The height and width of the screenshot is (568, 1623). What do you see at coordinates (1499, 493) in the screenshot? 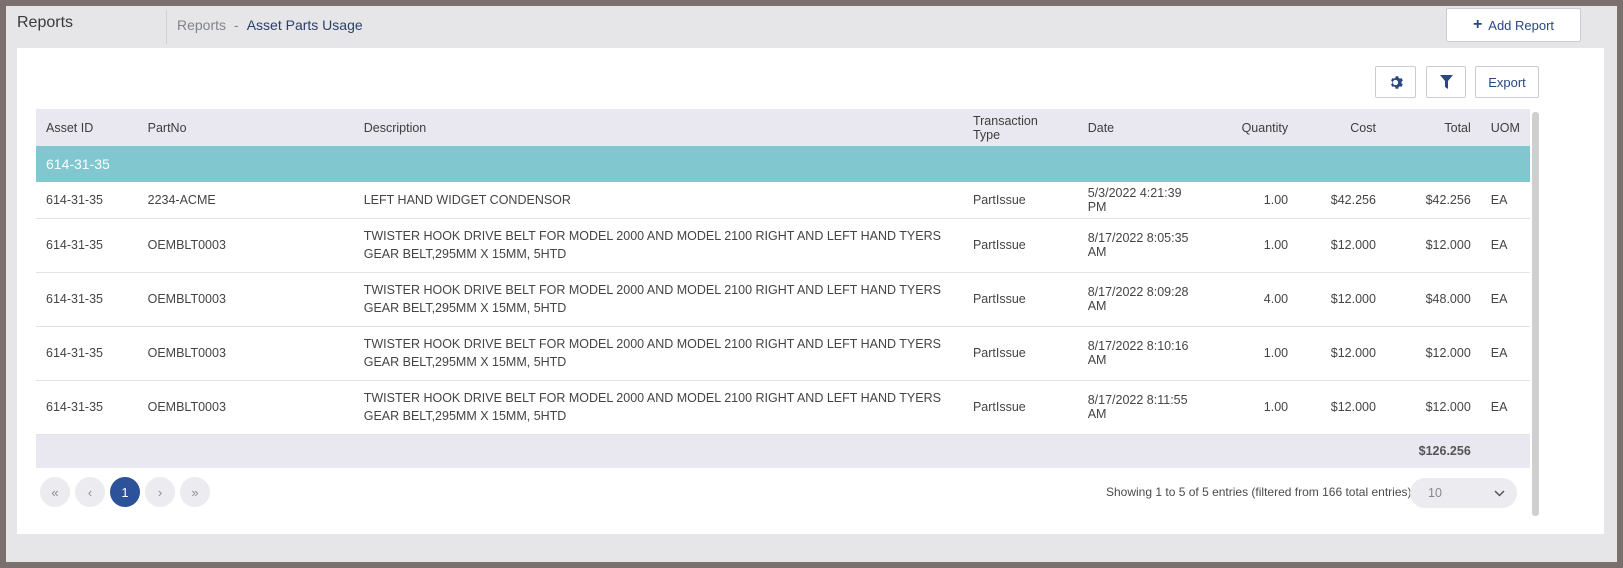
I see `chevron-down-icon` at bounding box center [1499, 493].